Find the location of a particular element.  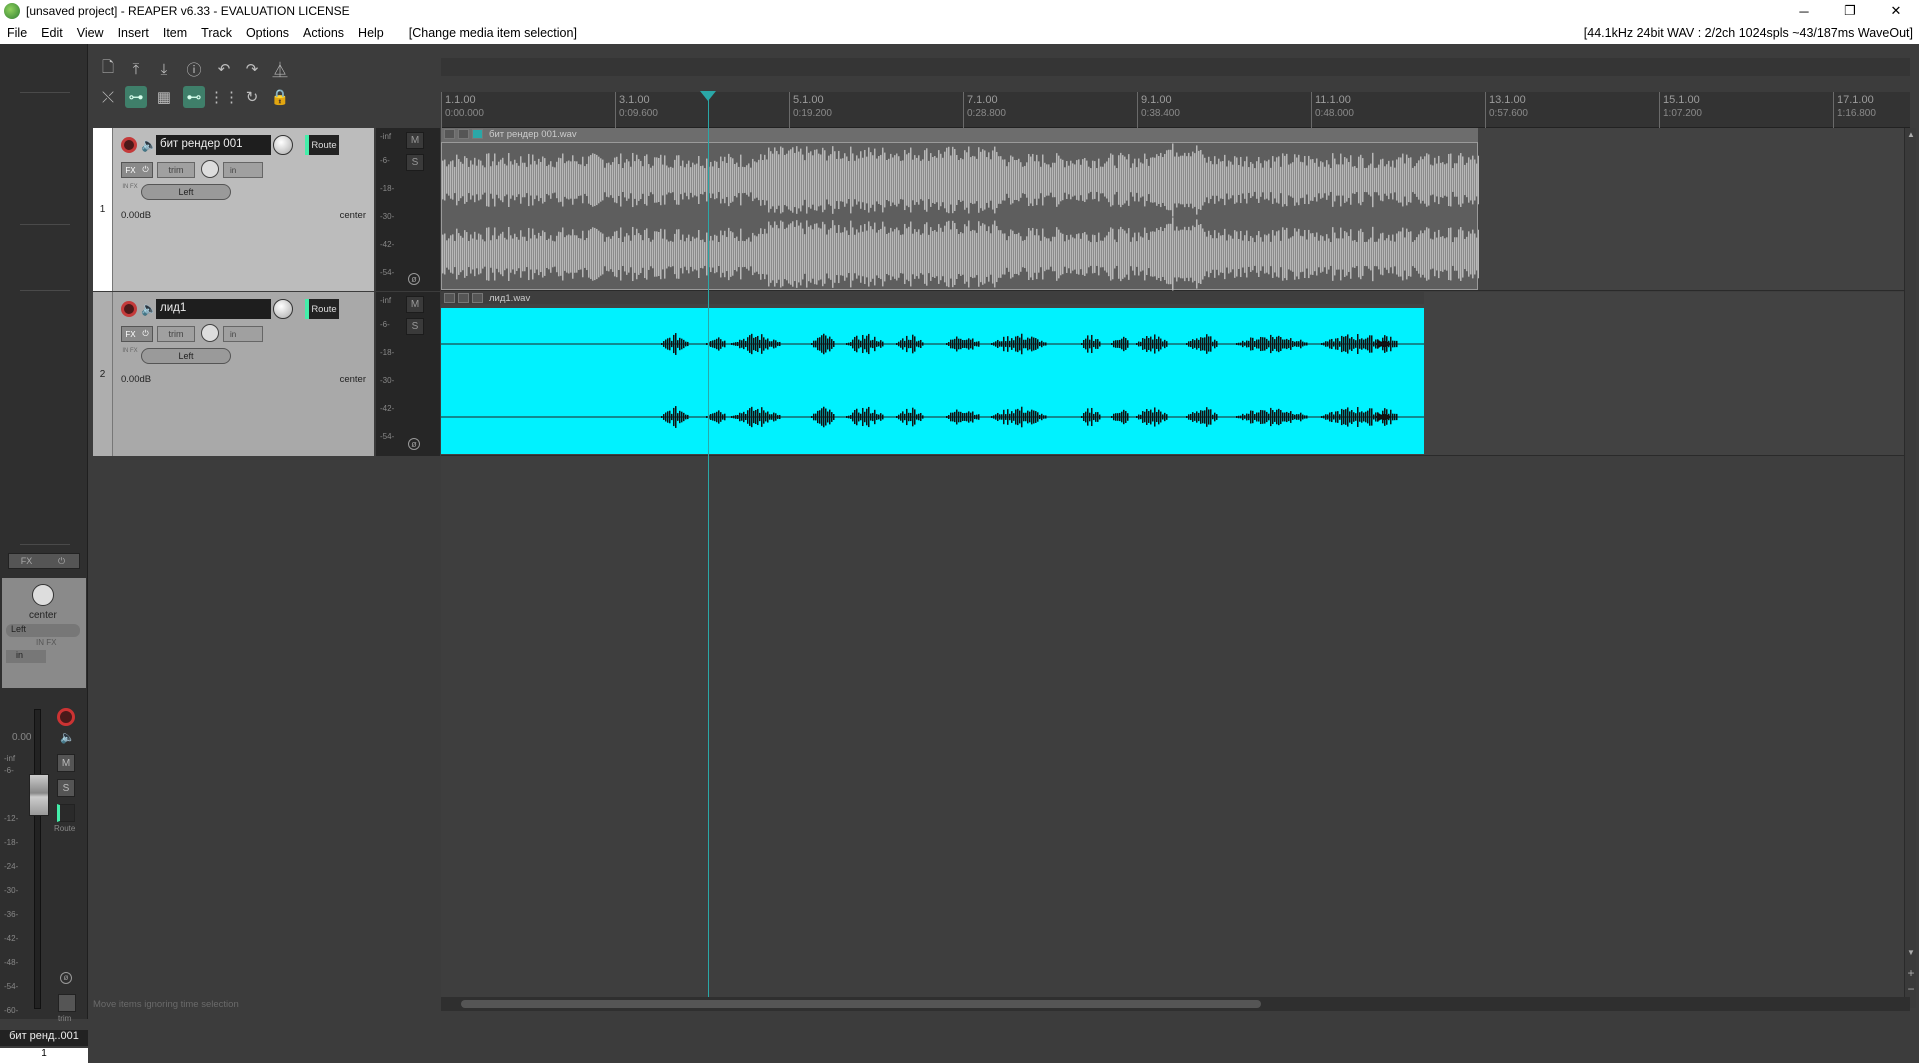

close-button: ✕ is located at coordinates (1896, 11).